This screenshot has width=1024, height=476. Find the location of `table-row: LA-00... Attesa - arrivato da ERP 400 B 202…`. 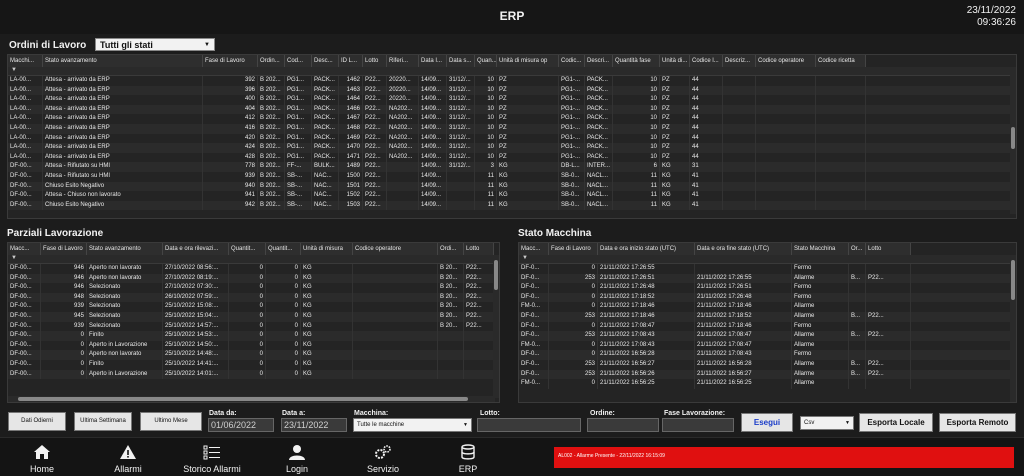

table-row: LA-00... Attesa - arrivato da ERP 400 B 202… is located at coordinates (512, 100).